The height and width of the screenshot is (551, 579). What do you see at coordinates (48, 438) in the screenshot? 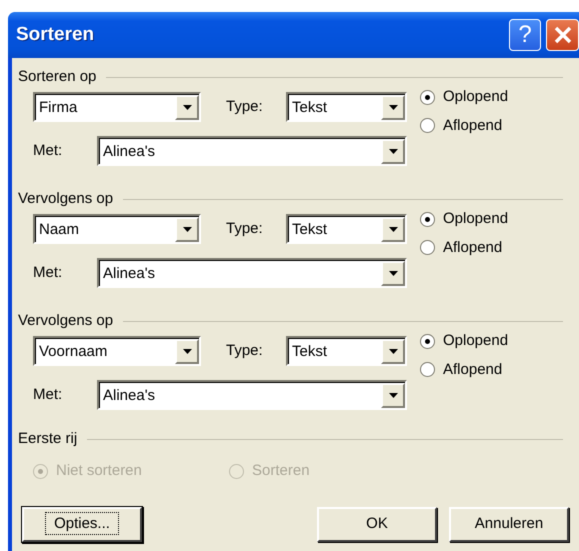
I see `group-label: Eerste rij` at bounding box center [48, 438].